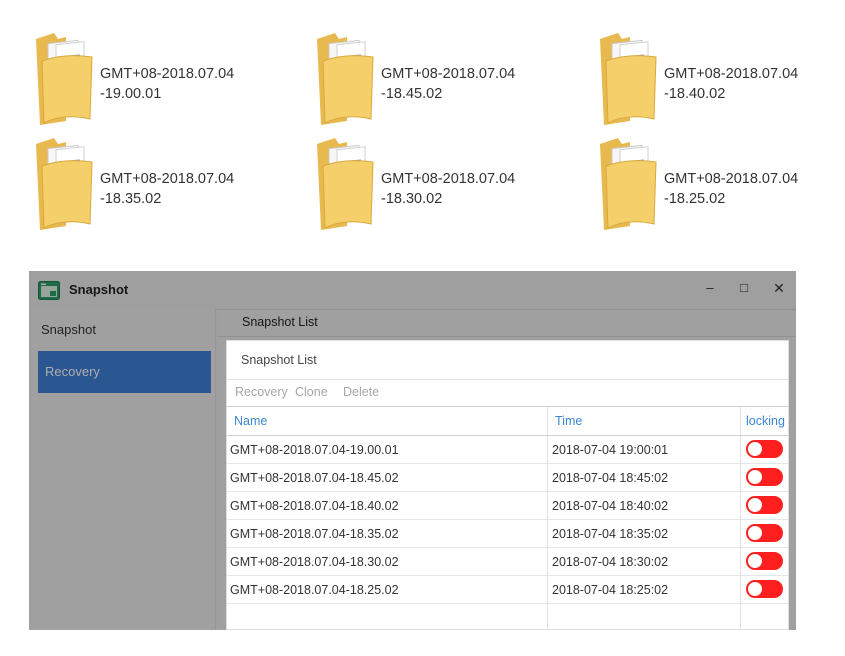  Describe the element at coordinates (124, 372) in the screenshot. I see `sidebar-item-recovery: Recovery` at that location.